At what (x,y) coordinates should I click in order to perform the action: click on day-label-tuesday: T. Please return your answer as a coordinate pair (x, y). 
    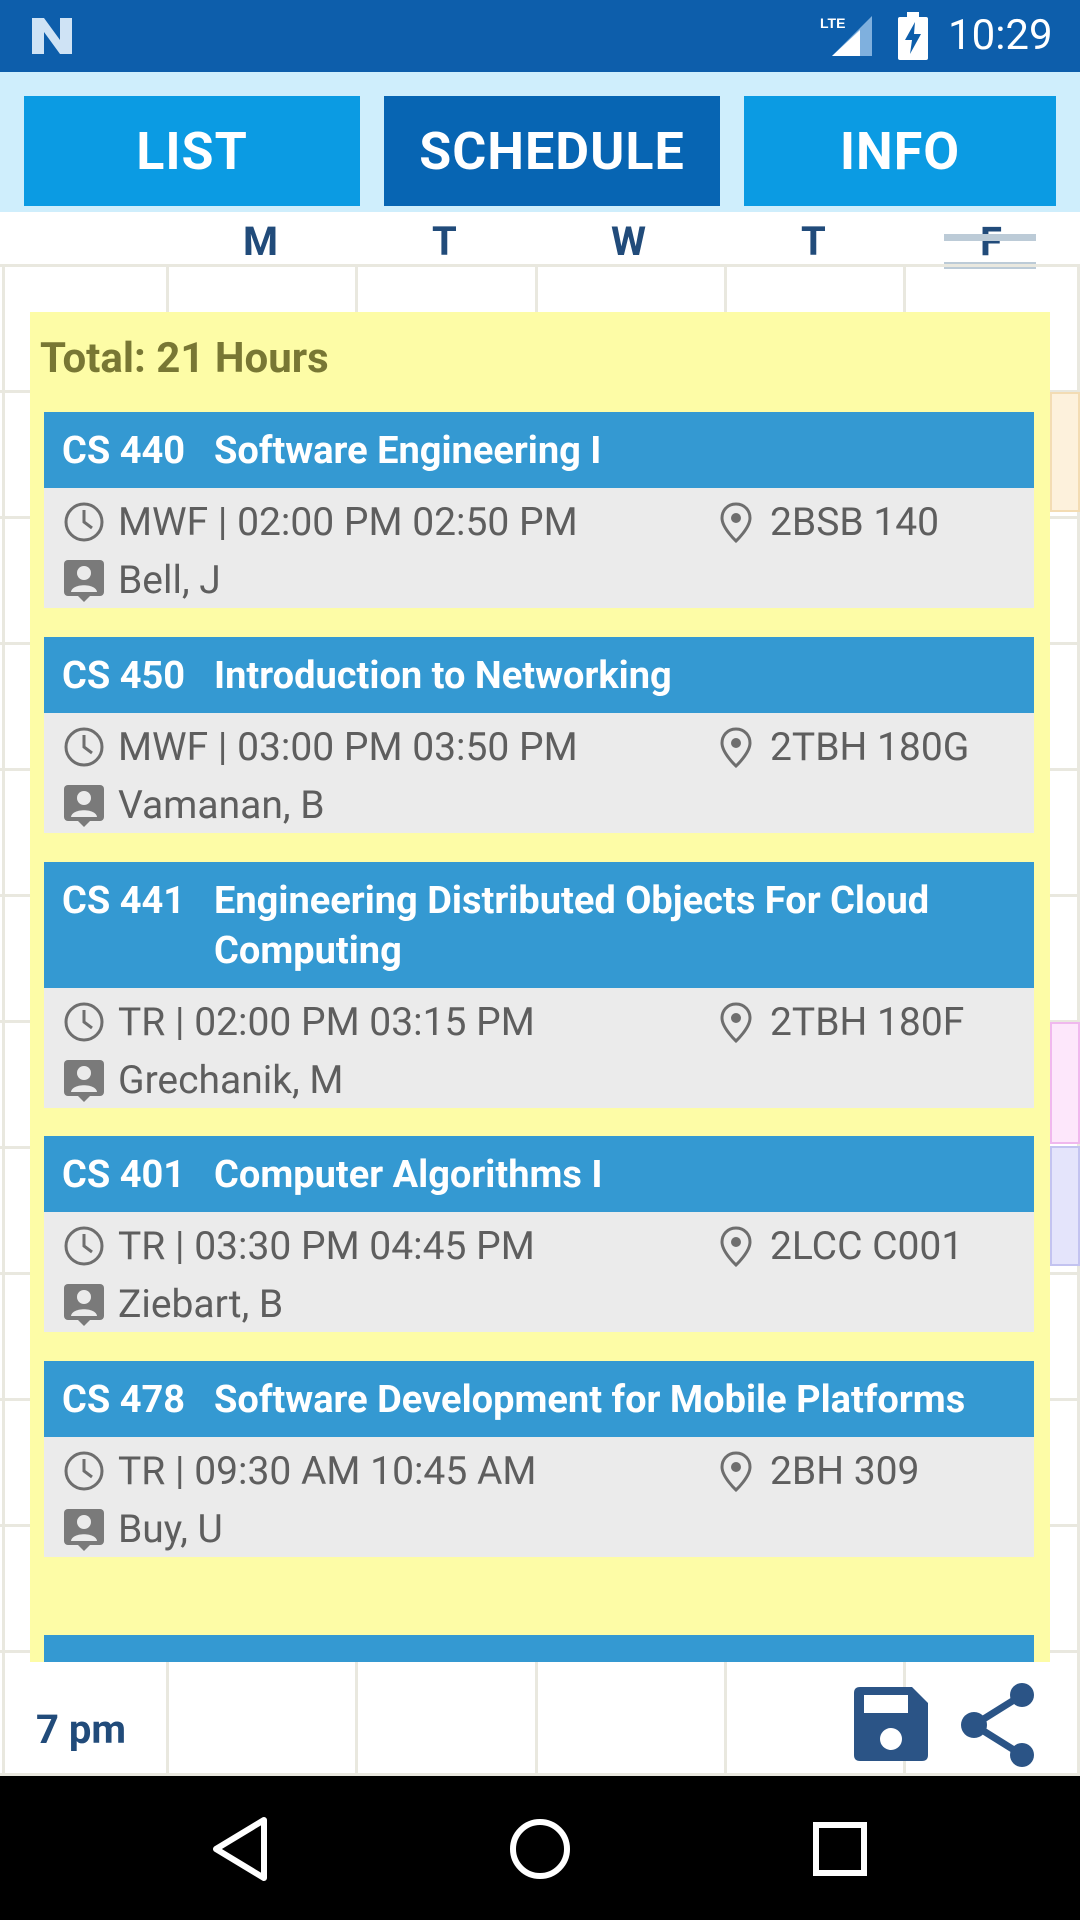
    Looking at the image, I should click on (444, 241).